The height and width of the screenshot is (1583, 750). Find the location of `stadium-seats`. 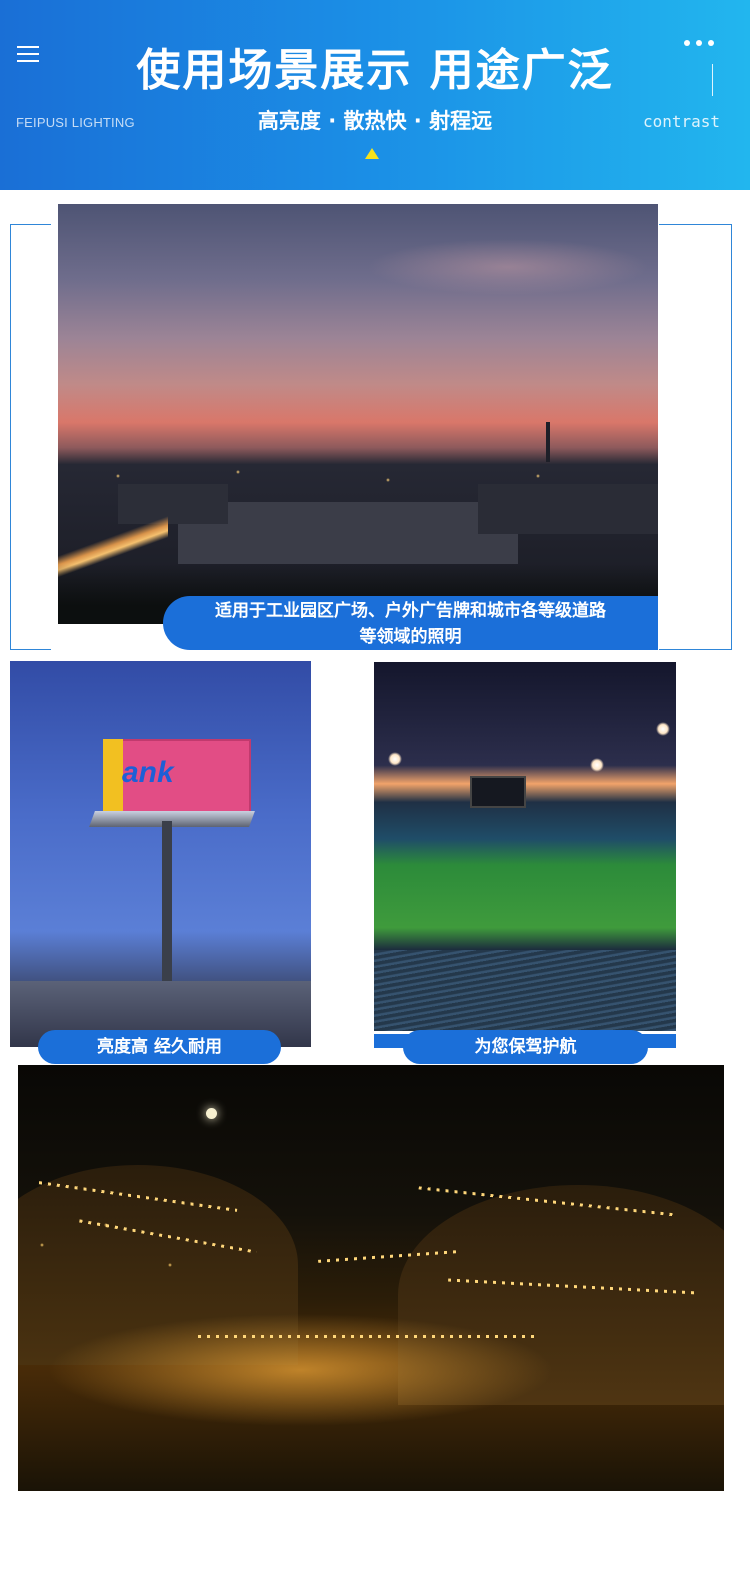

stadium-seats is located at coordinates (525, 990).